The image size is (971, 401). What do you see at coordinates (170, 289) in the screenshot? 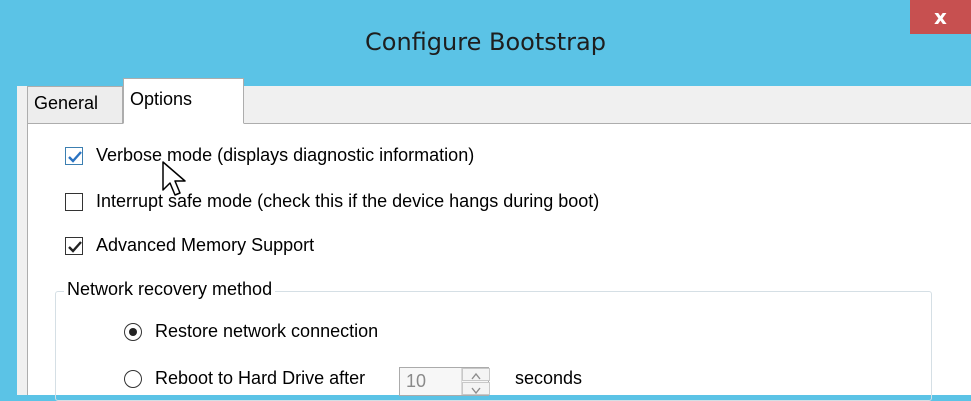
I see `network-recovery-title: Network recovery method` at bounding box center [170, 289].